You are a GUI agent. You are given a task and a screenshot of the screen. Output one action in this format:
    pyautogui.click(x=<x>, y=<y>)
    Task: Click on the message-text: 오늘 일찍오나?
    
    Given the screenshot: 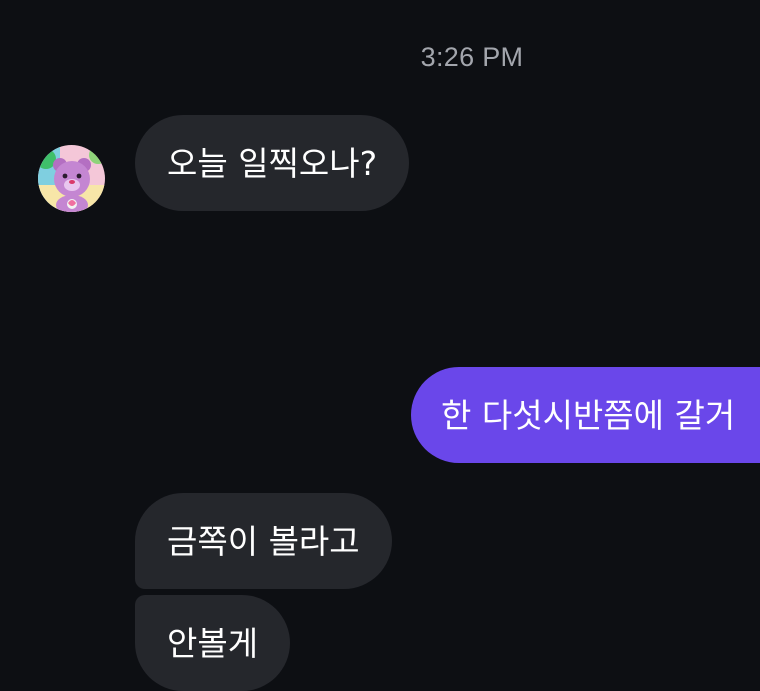 What is the action you would take?
    pyautogui.click(x=272, y=163)
    